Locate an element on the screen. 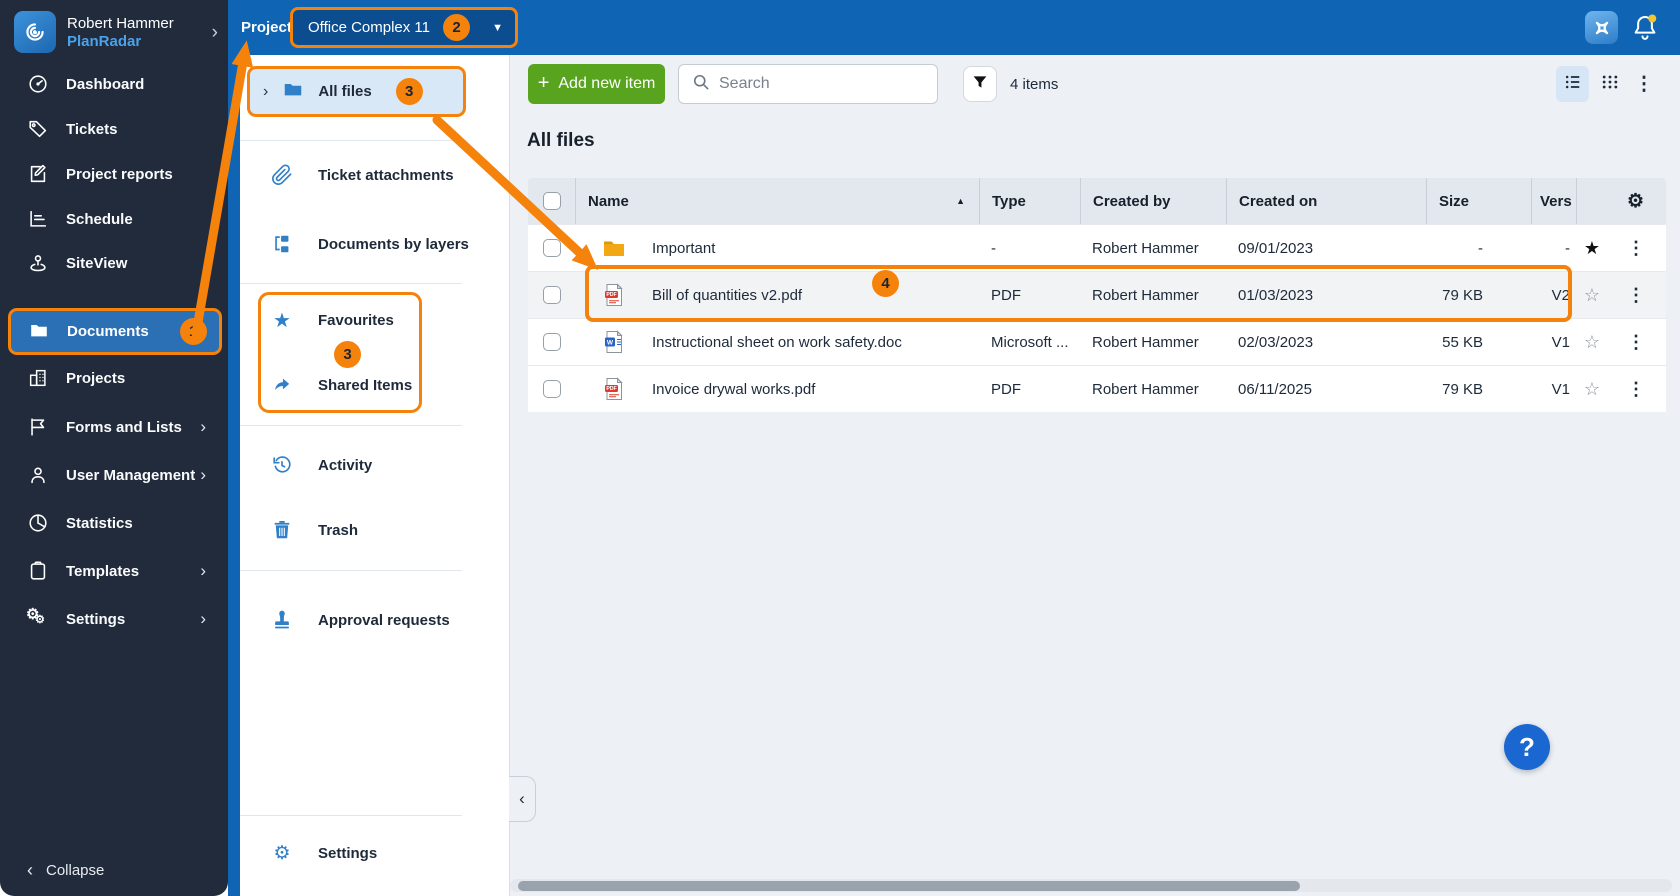 Image resolution: width=1680 pixels, height=896 pixels. file-name: Instructional sheet on work safety.doc is located at coordinates (777, 342).